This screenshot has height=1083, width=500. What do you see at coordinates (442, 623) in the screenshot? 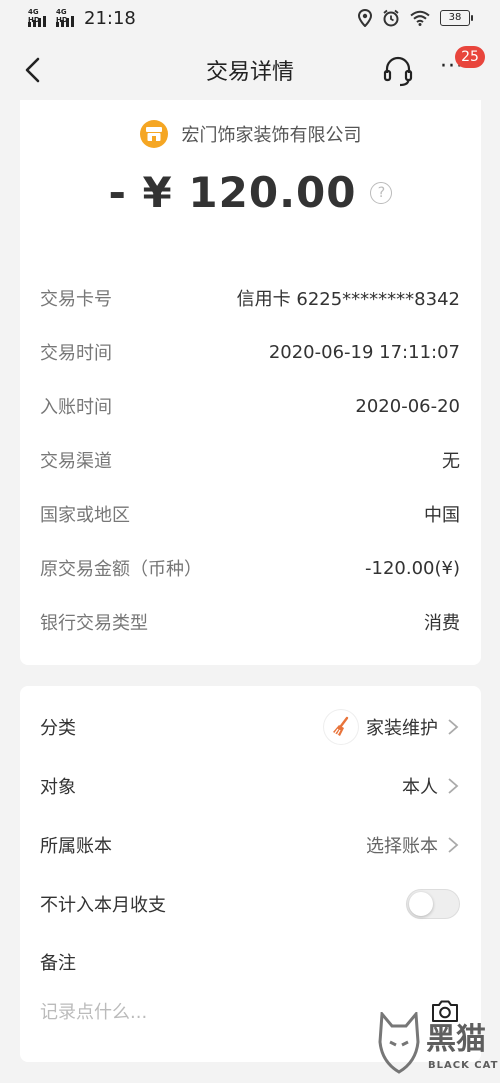
I see `detail-value: 消费` at bounding box center [442, 623].